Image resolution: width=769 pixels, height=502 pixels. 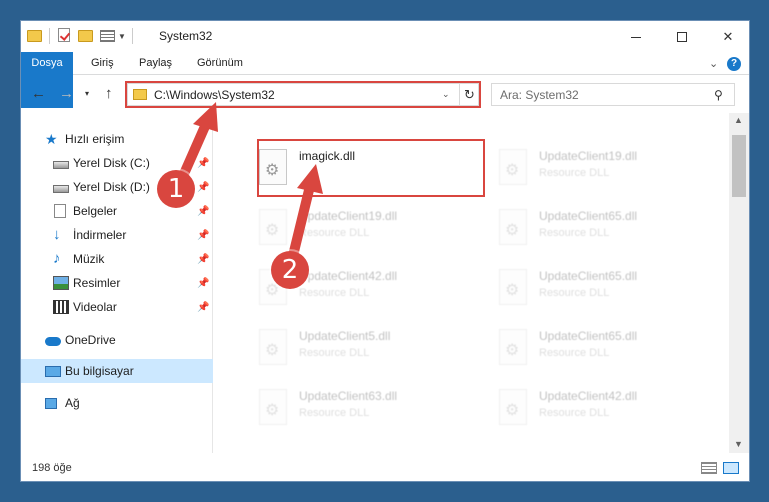 I want to click on scroll-thumb, so click(x=739, y=166).